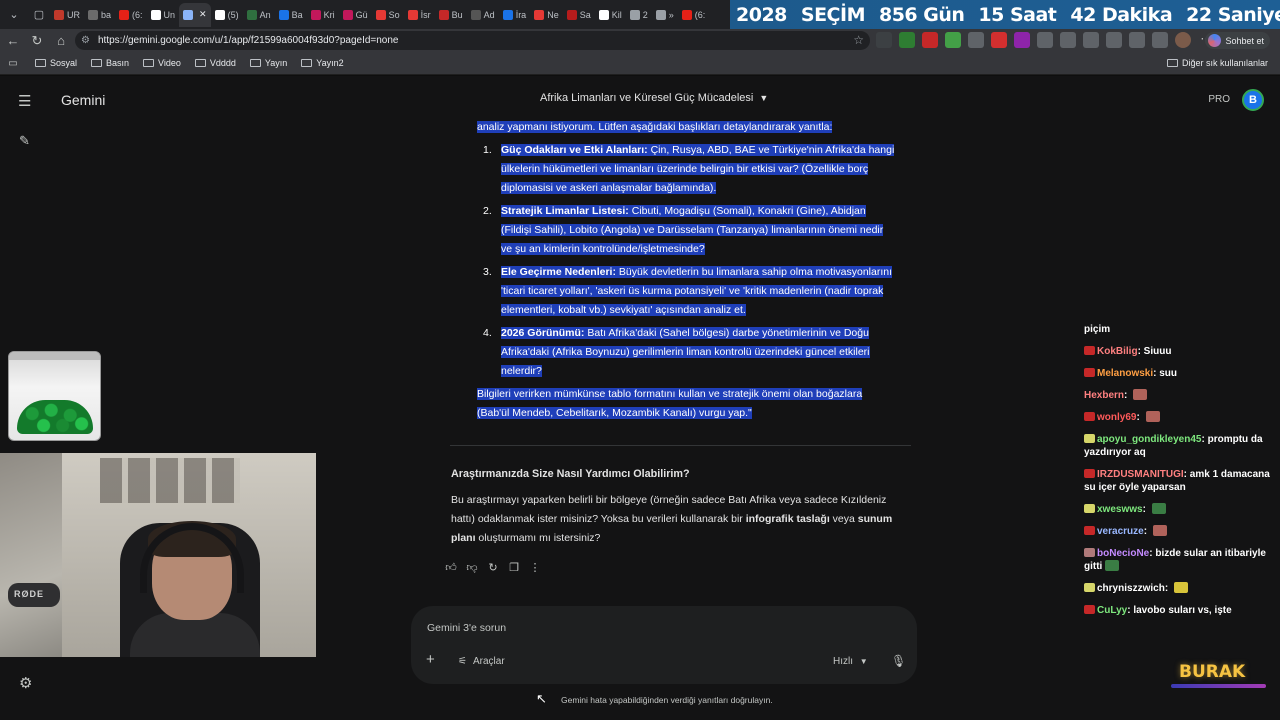 The height and width of the screenshot is (720, 1280). I want to click on chat-username: wonly69, so click(1116, 417).